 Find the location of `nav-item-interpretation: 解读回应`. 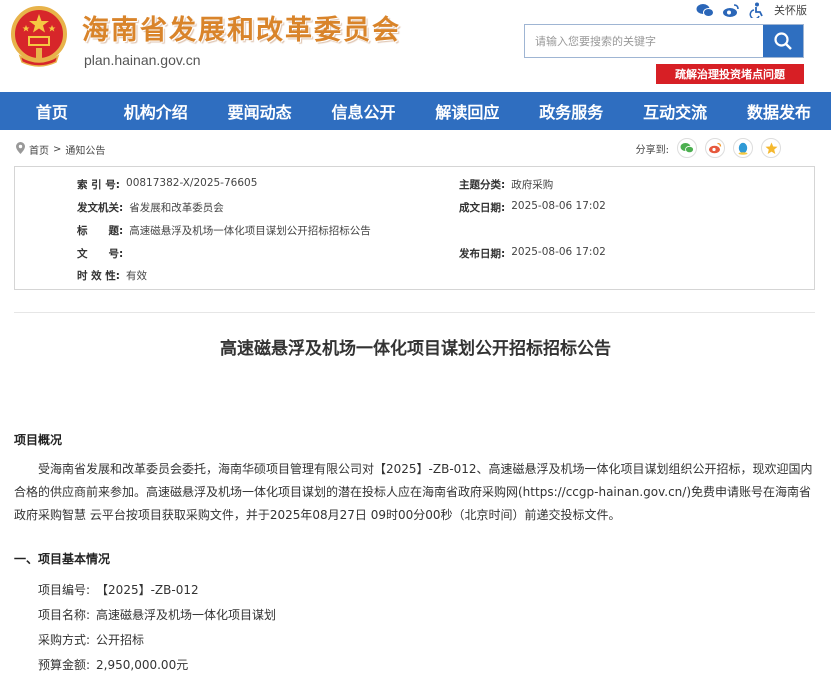

nav-item-interpretation: 解读回应 is located at coordinates (468, 111).